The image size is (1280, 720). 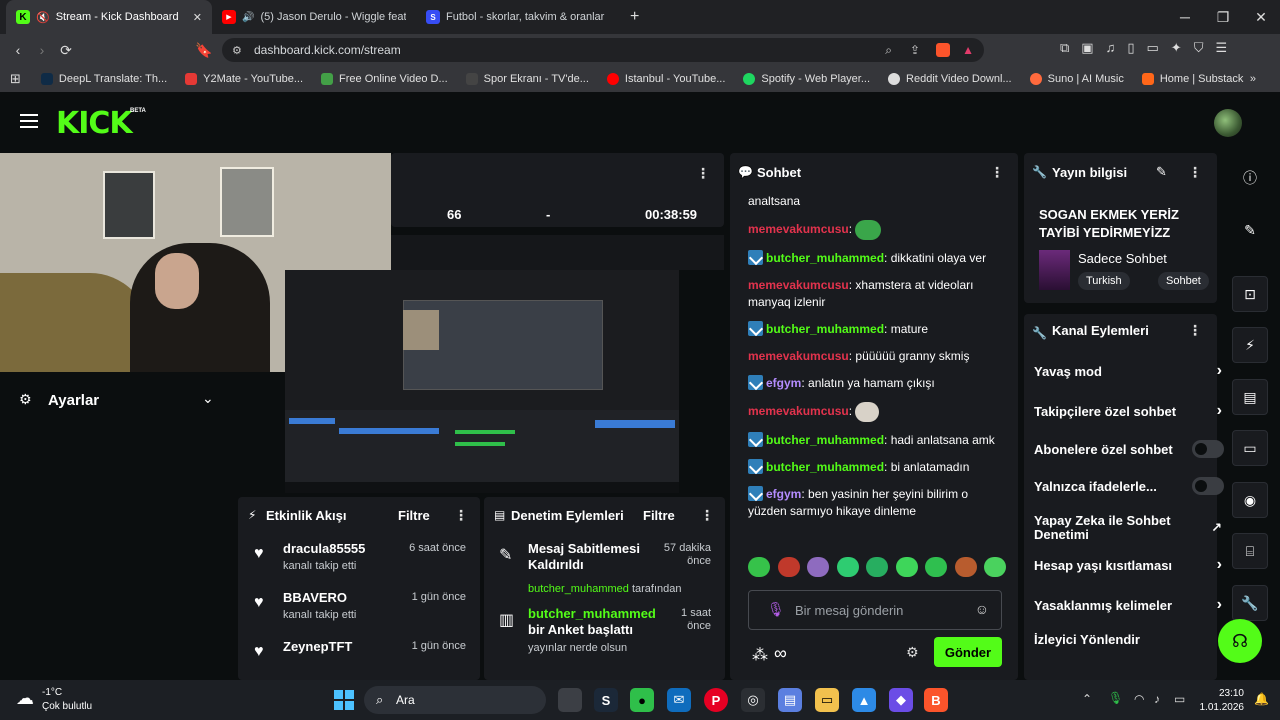 I want to click on notifications-icon: 🔔, so click(x=1261, y=699).